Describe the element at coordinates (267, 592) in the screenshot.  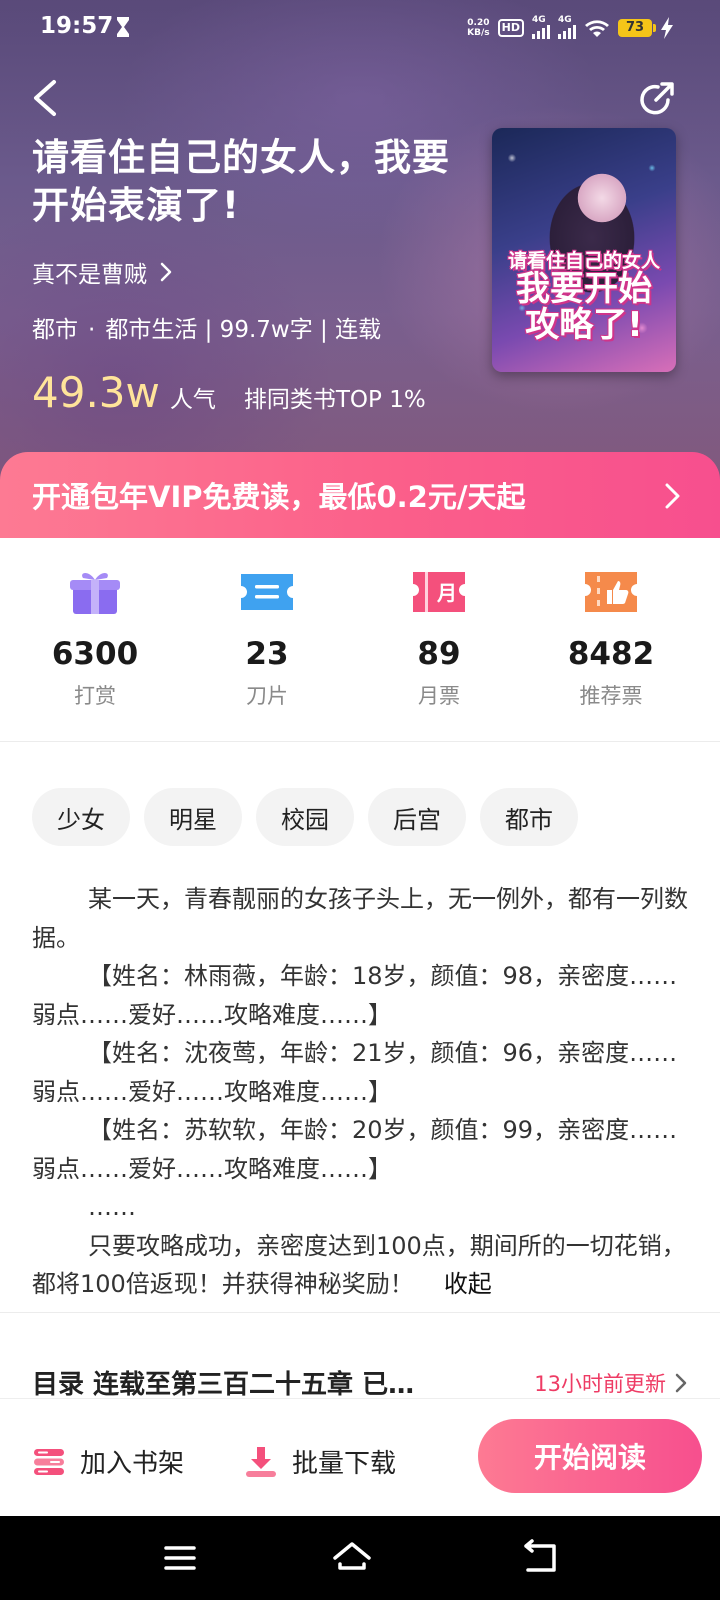
I see `ticket-icon` at that location.